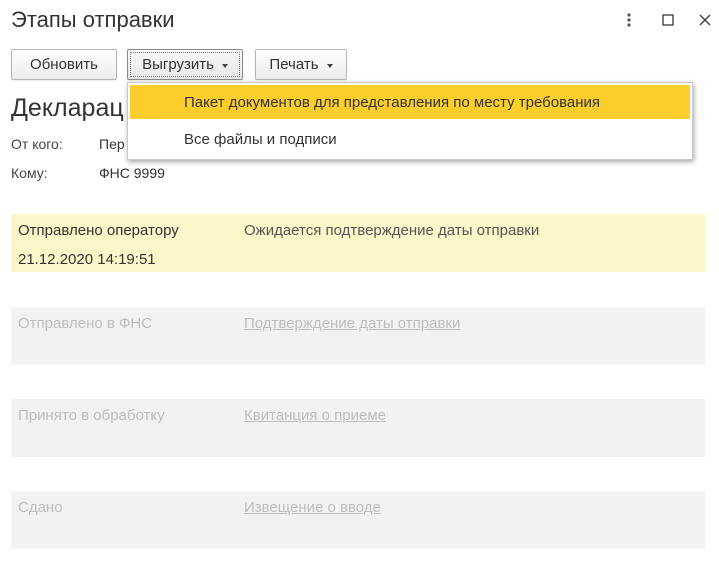 This screenshot has height=561, width=719. What do you see at coordinates (358, 520) in the screenshot?
I see `stage-submitted: Сдано Извещение о вводе` at bounding box center [358, 520].